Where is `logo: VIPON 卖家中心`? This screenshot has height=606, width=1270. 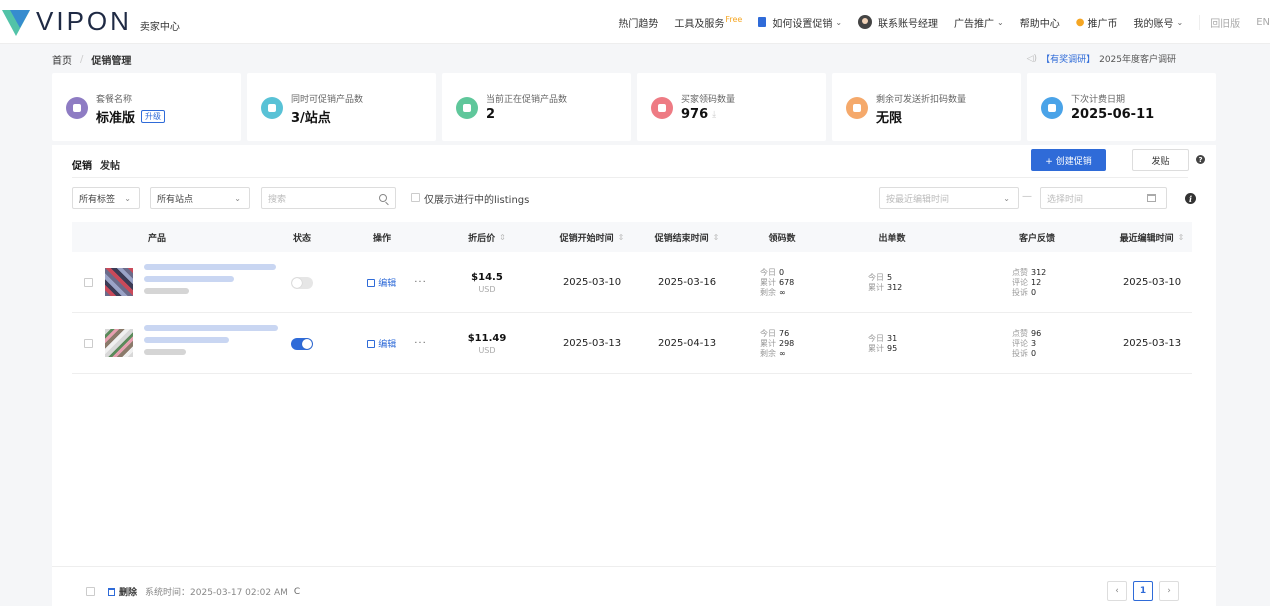
logo: VIPON 卖家中心 is located at coordinates (91, 21).